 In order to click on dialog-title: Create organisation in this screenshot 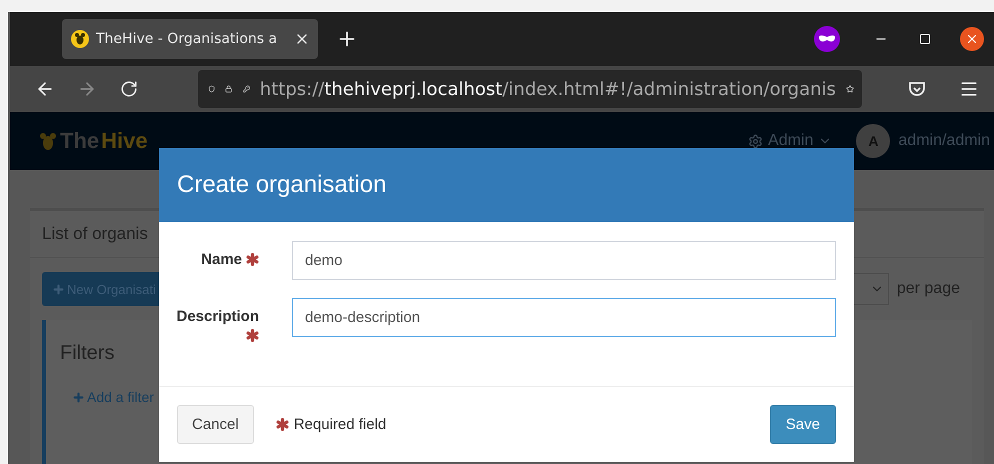, I will do `click(506, 185)`.